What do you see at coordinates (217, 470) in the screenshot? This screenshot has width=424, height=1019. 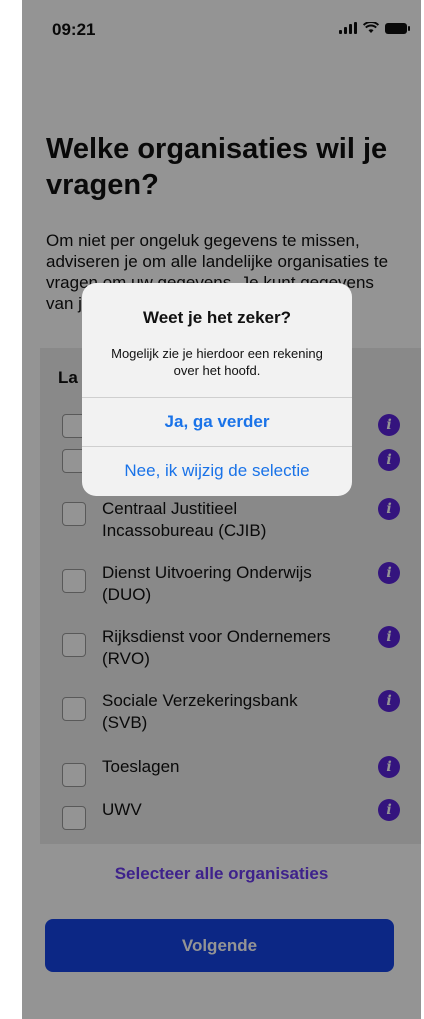 I see `cancel-button: Nee, ik wijzig de selectie` at bounding box center [217, 470].